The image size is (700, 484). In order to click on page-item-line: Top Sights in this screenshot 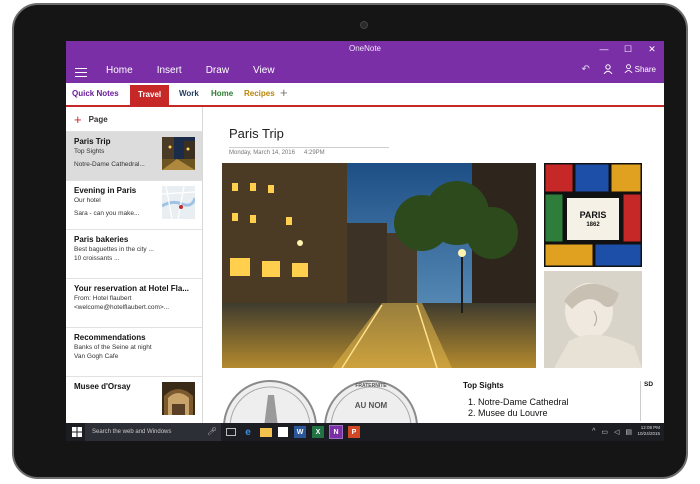, I will do `click(89, 151)`.